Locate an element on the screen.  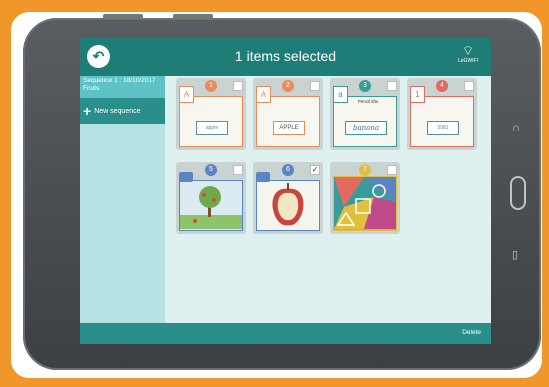
apple-illustration is located at coordinates (288, 204).